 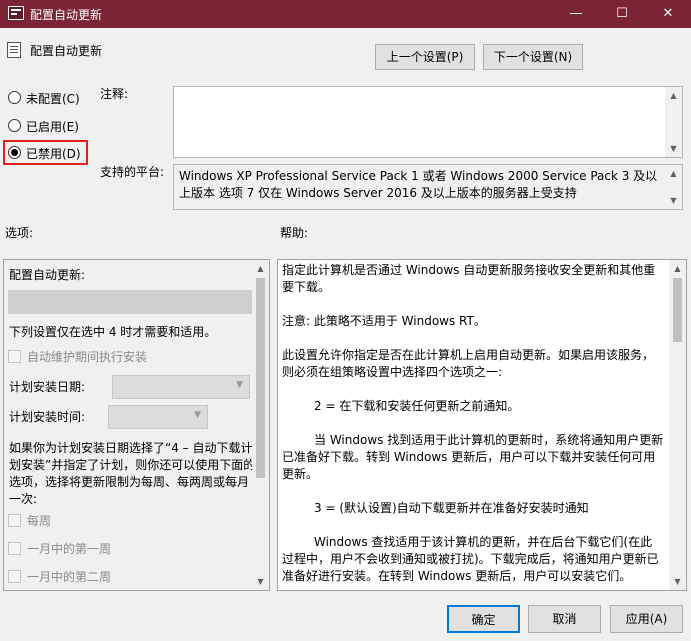 What do you see at coordinates (425, 57) in the screenshot?
I see `previous-setting-button: 上一个设置(P)` at bounding box center [425, 57].